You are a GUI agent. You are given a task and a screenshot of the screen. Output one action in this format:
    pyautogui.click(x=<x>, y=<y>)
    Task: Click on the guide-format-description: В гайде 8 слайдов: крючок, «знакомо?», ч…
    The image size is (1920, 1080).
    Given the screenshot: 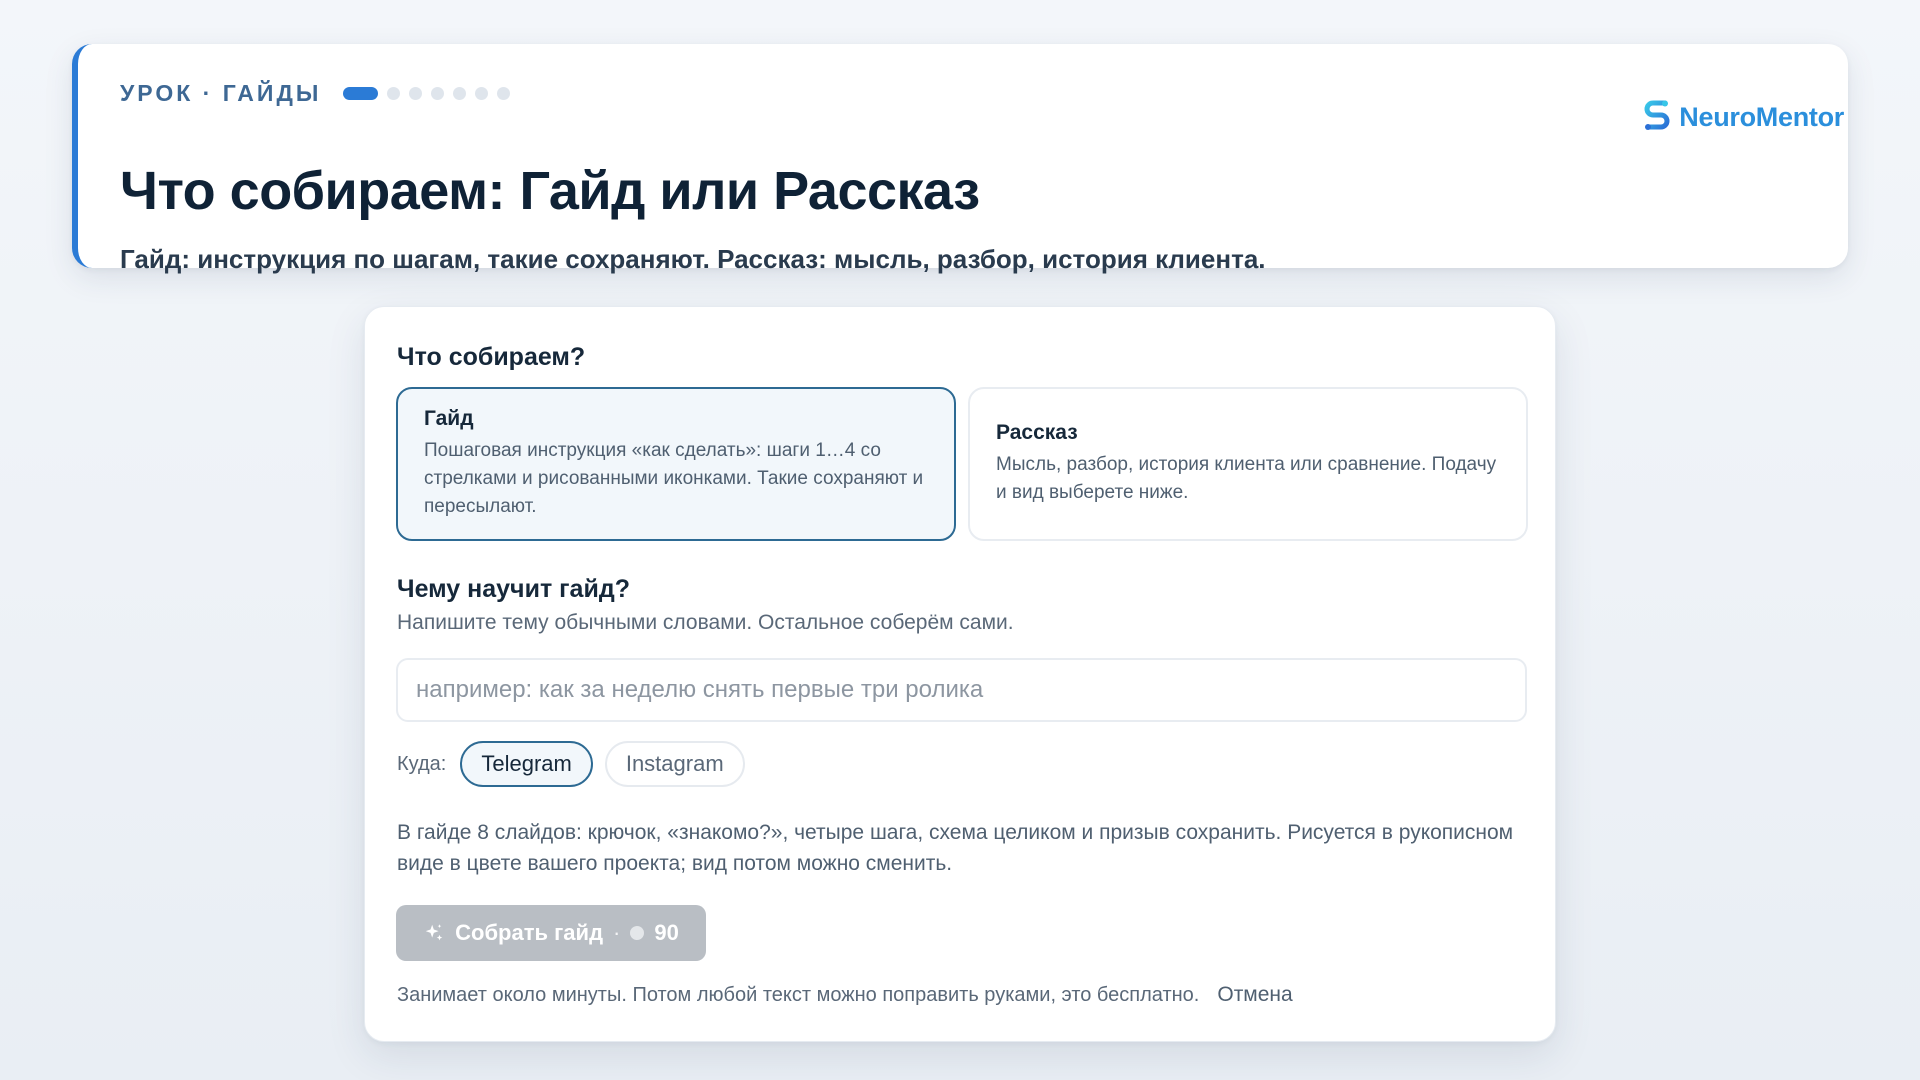 What is the action you would take?
    pyautogui.click(x=955, y=848)
    